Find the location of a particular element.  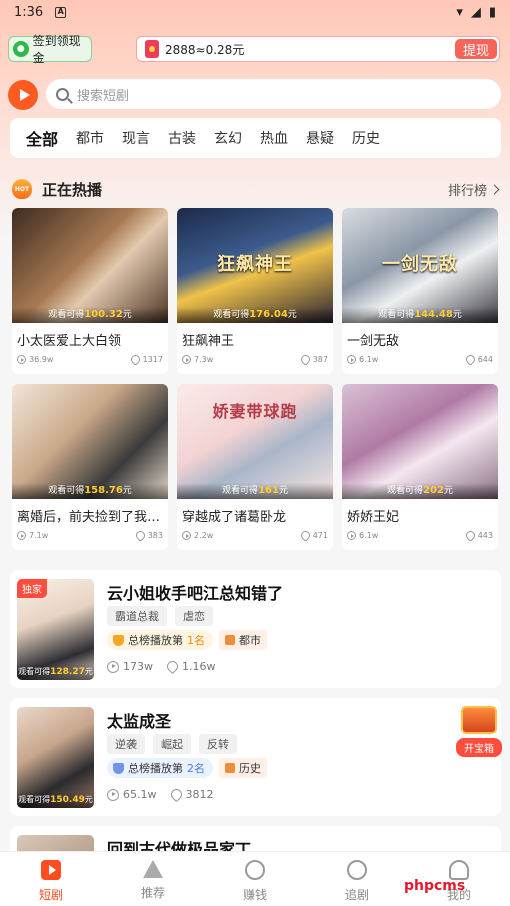

notification-icon: A is located at coordinates (61, 12).